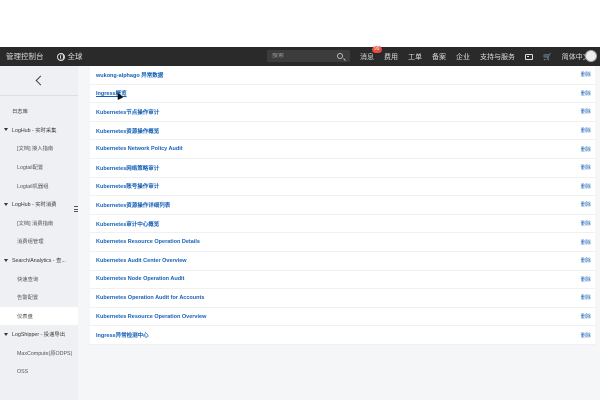 Image resolution: width=600 pixels, height=400 pixels. I want to click on sidebar-item: 日志库, so click(39, 111).